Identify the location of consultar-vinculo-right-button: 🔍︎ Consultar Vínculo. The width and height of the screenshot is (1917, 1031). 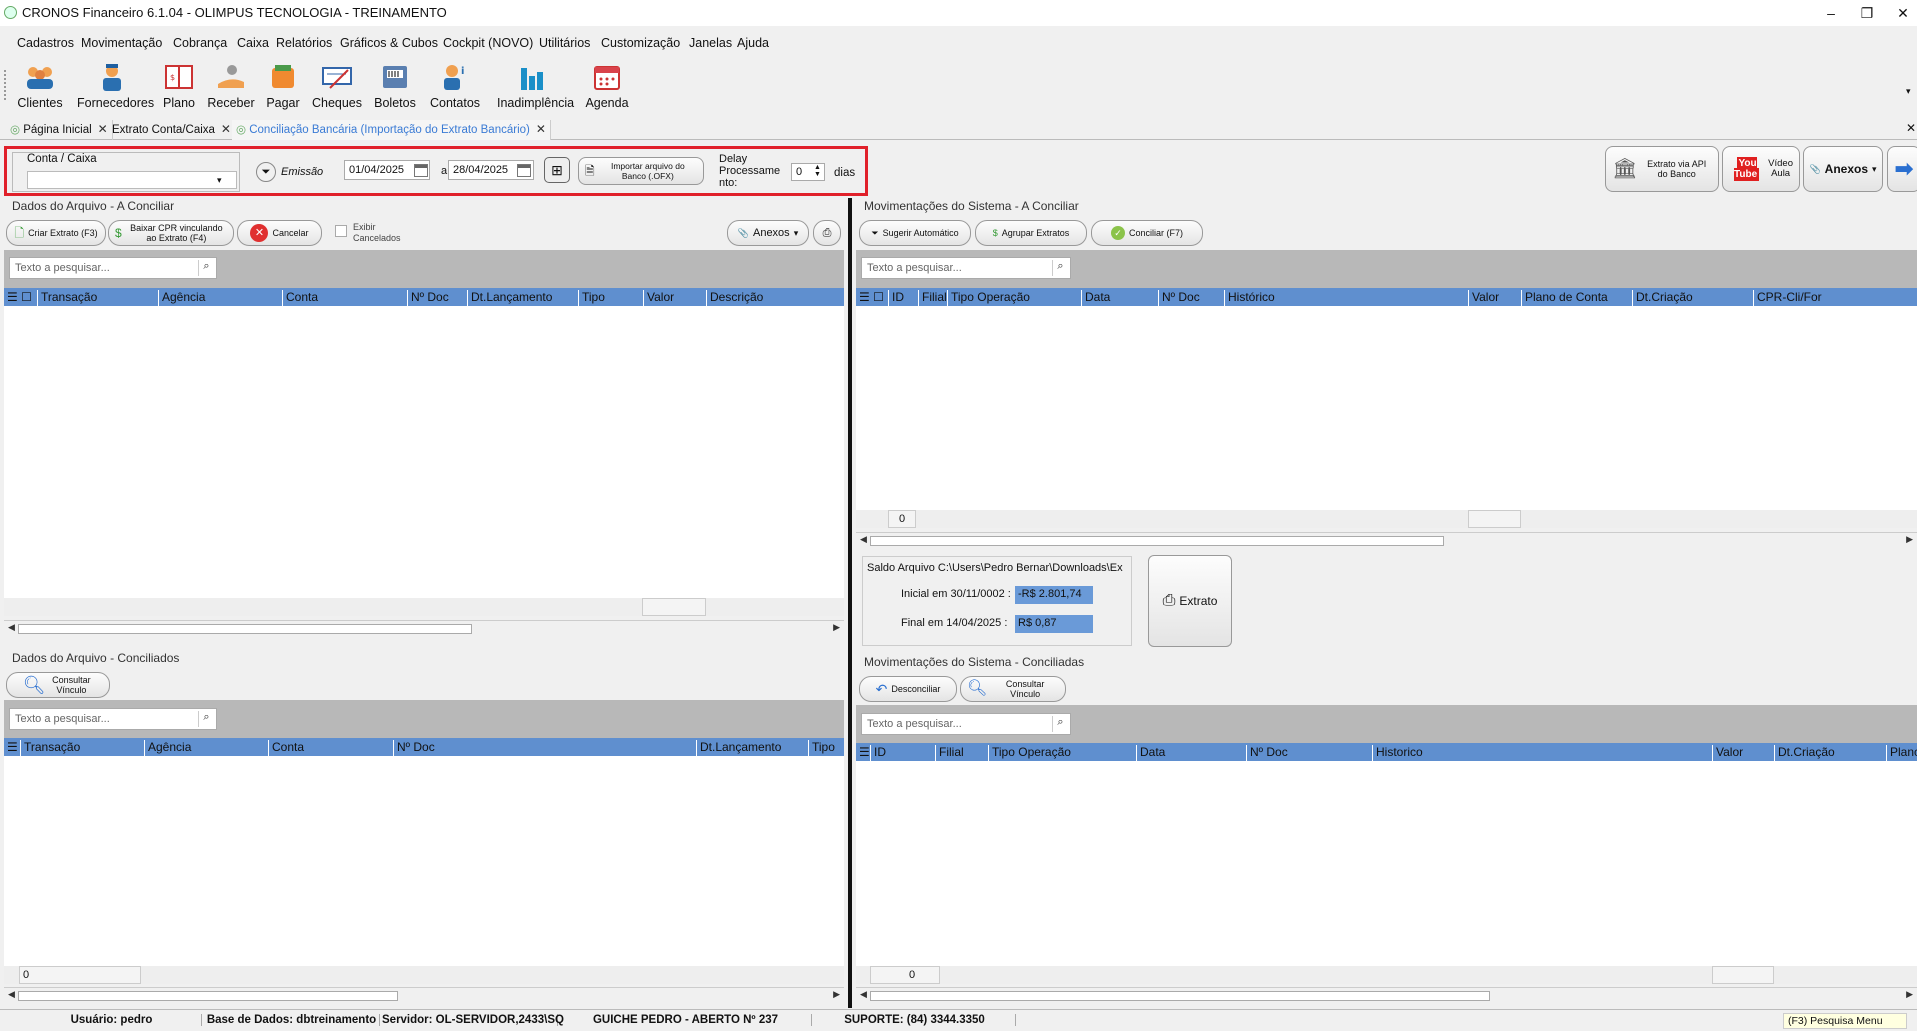
(1013, 689).